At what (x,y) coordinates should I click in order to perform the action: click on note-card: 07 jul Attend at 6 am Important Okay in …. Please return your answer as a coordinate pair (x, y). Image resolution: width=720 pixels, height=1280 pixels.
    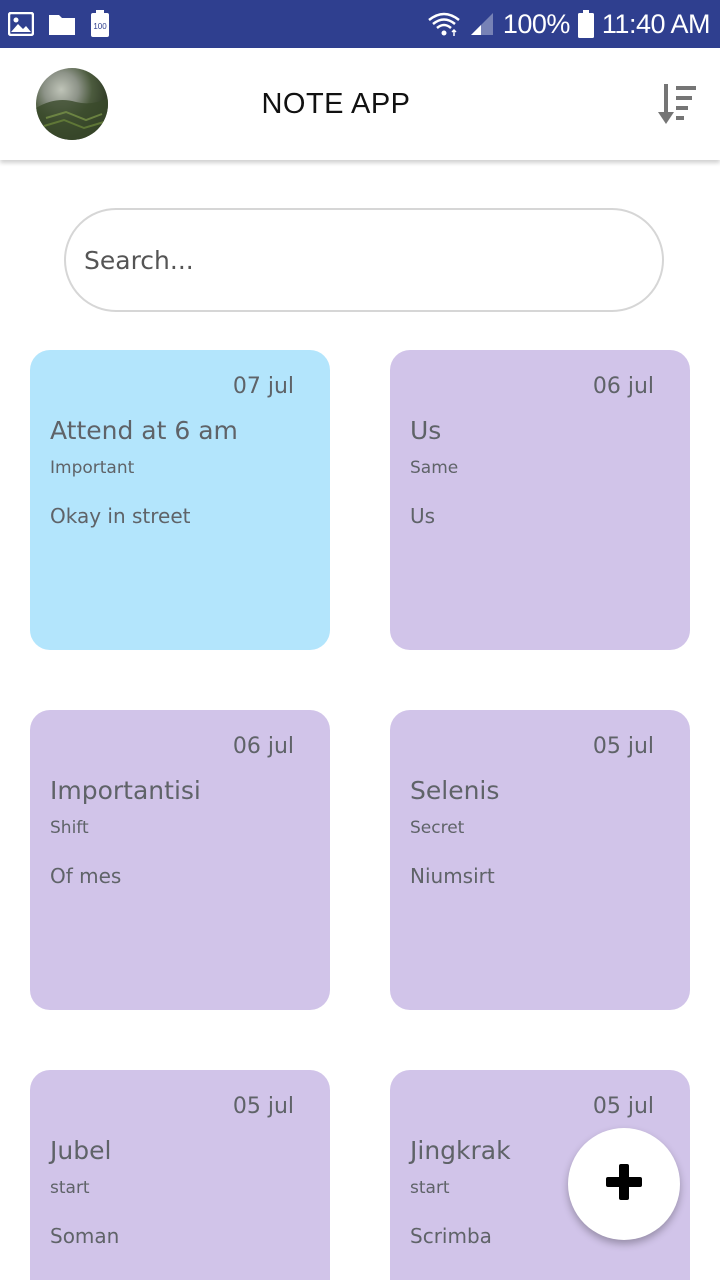
    Looking at the image, I should click on (180, 500).